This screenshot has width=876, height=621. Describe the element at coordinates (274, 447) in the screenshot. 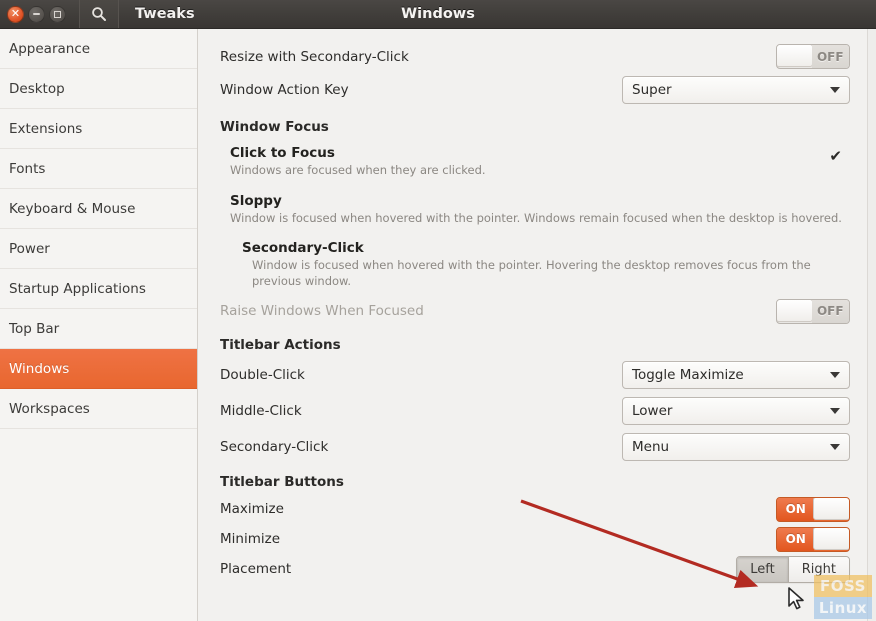

I see `secondary-click-label: Secondary-Click` at that location.